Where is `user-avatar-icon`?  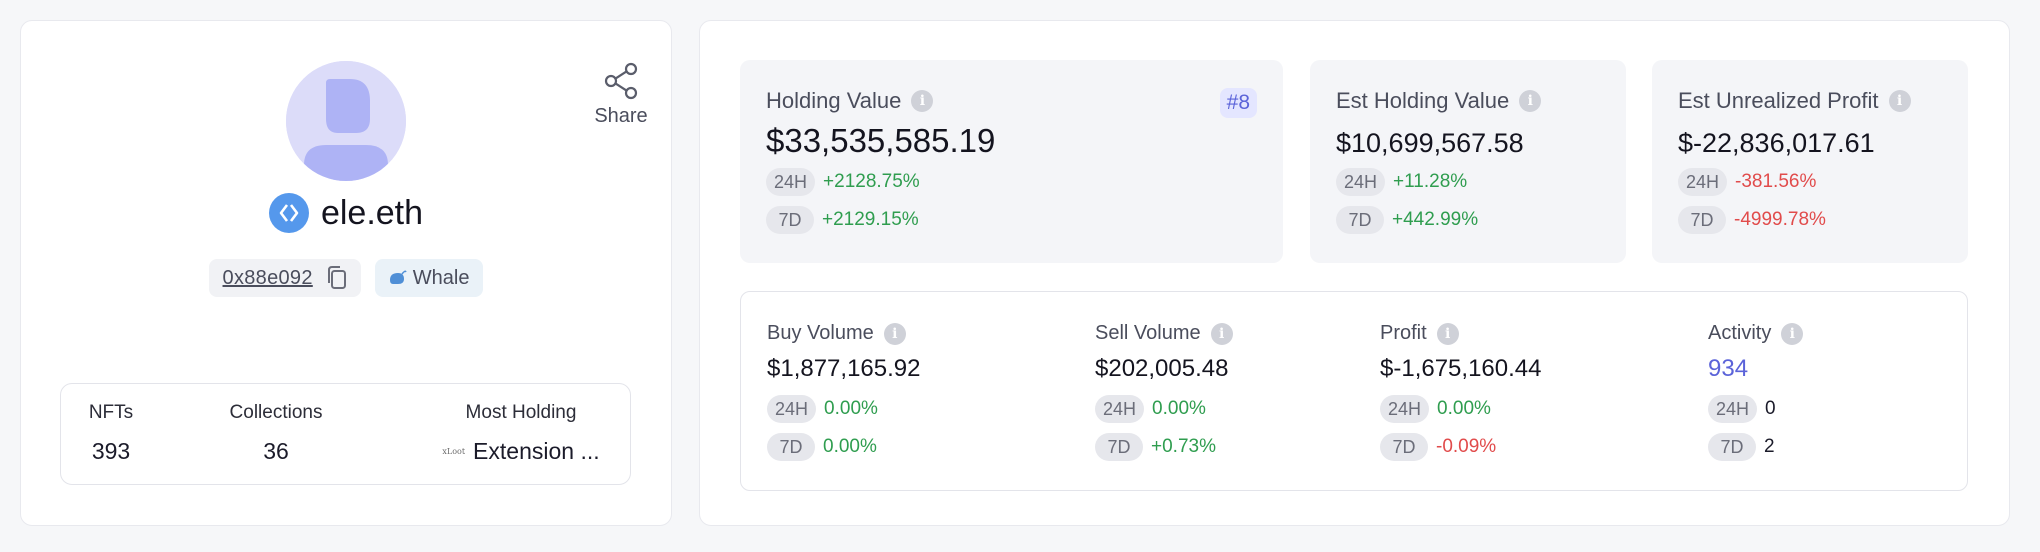
user-avatar-icon is located at coordinates (346, 121).